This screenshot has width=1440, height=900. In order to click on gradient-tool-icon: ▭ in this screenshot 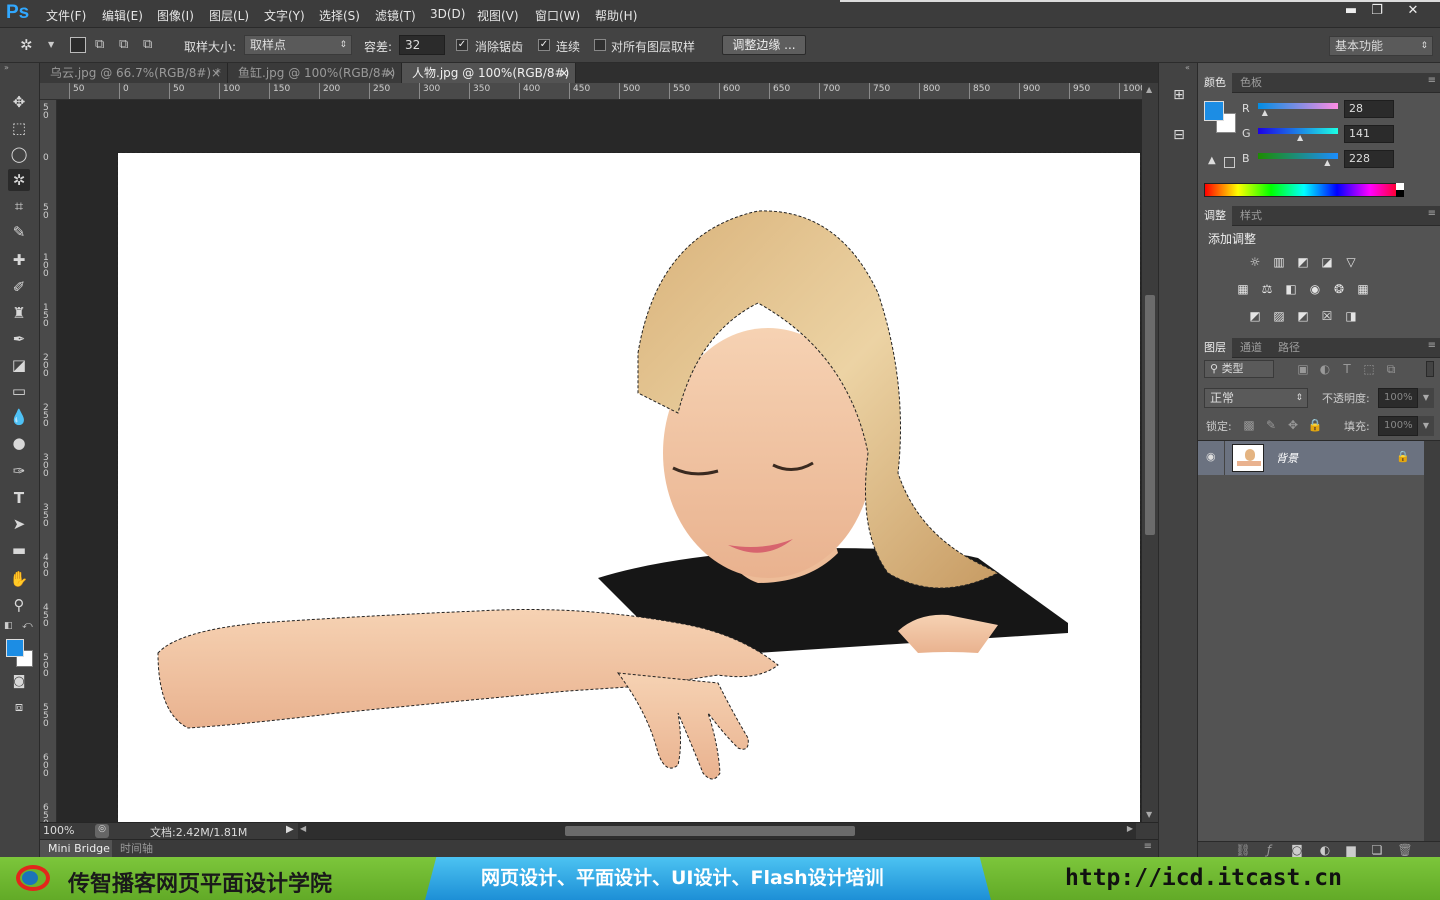, I will do `click(19, 391)`.